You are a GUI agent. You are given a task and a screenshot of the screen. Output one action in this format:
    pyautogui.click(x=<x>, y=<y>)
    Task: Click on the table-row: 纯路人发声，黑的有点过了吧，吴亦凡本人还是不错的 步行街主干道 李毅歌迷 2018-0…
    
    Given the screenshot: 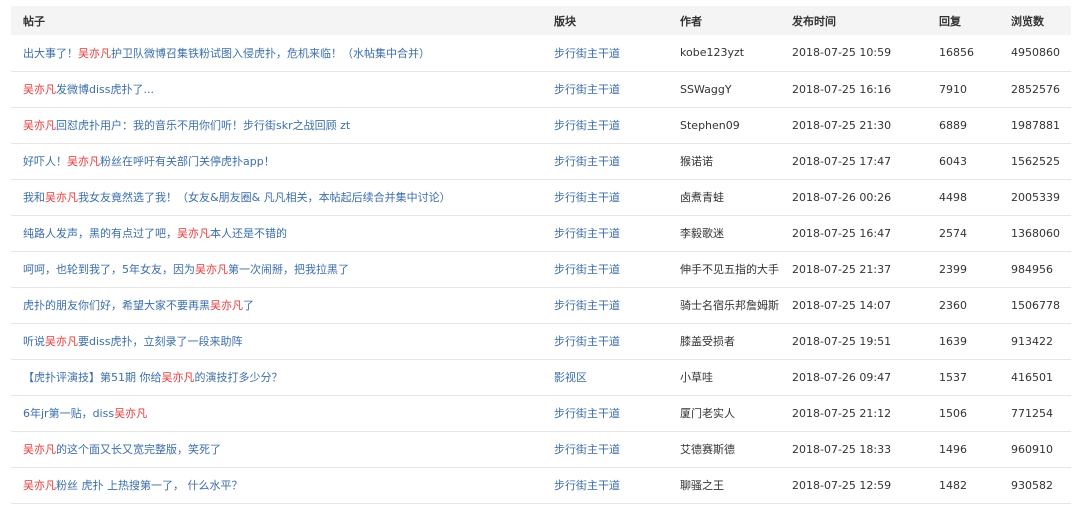 What is the action you would take?
    pyautogui.click(x=541, y=233)
    